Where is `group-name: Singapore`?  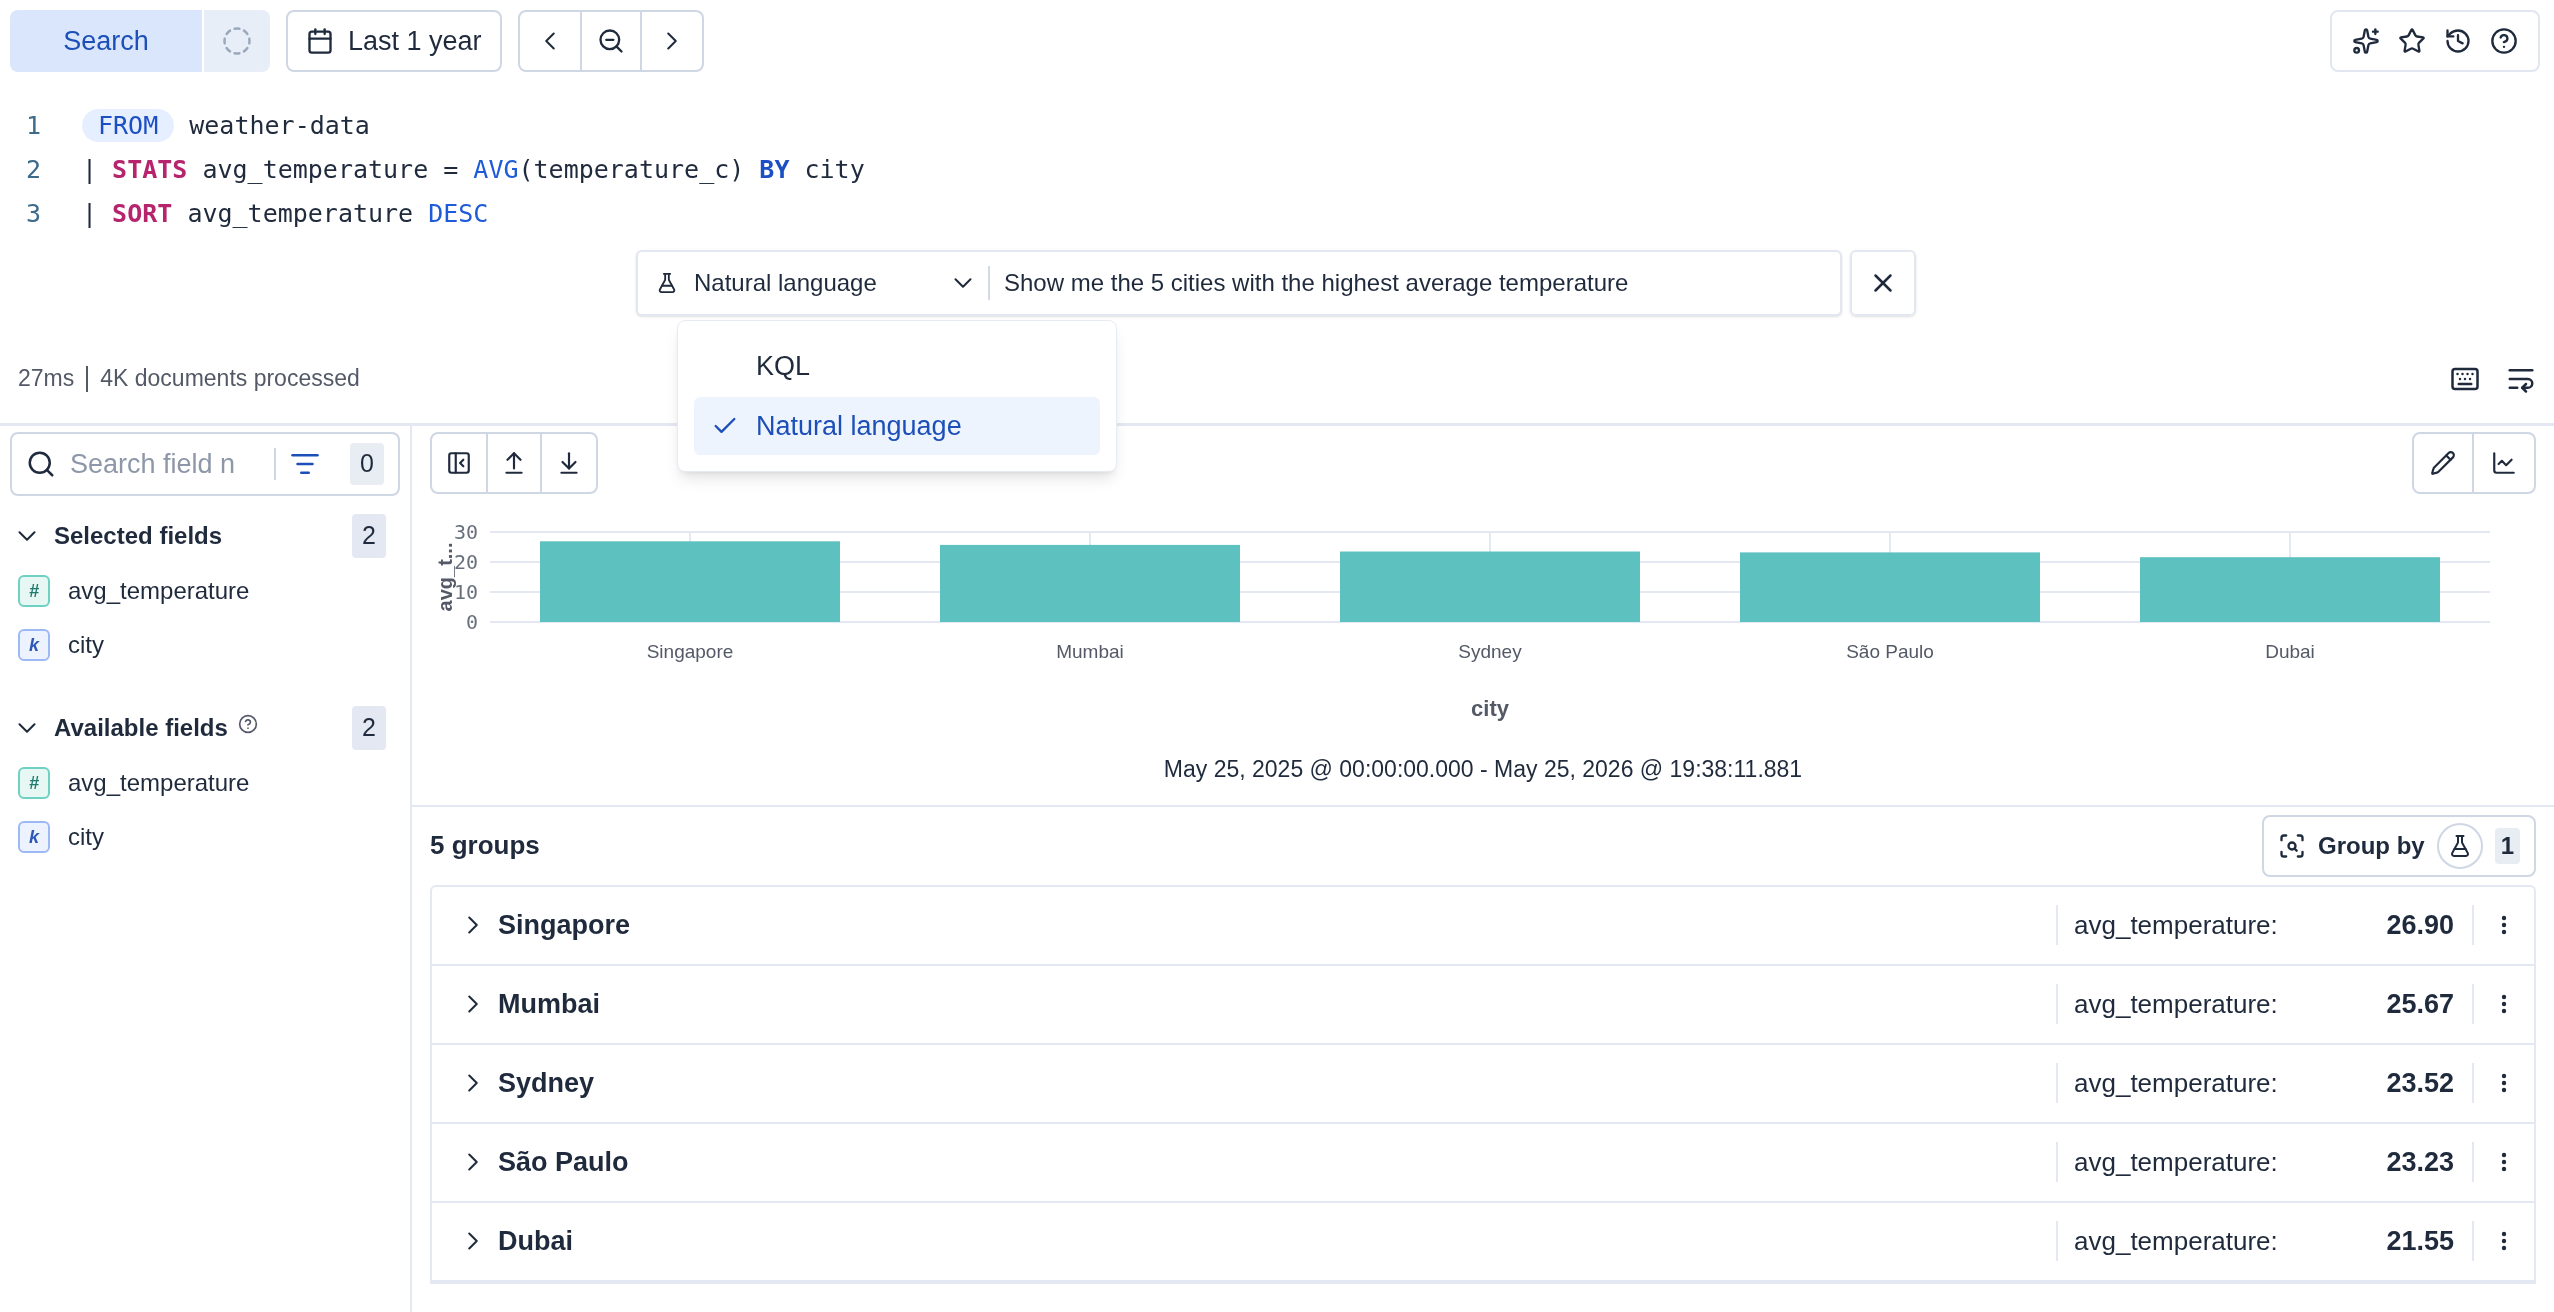 group-name: Singapore is located at coordinates (564, 925).